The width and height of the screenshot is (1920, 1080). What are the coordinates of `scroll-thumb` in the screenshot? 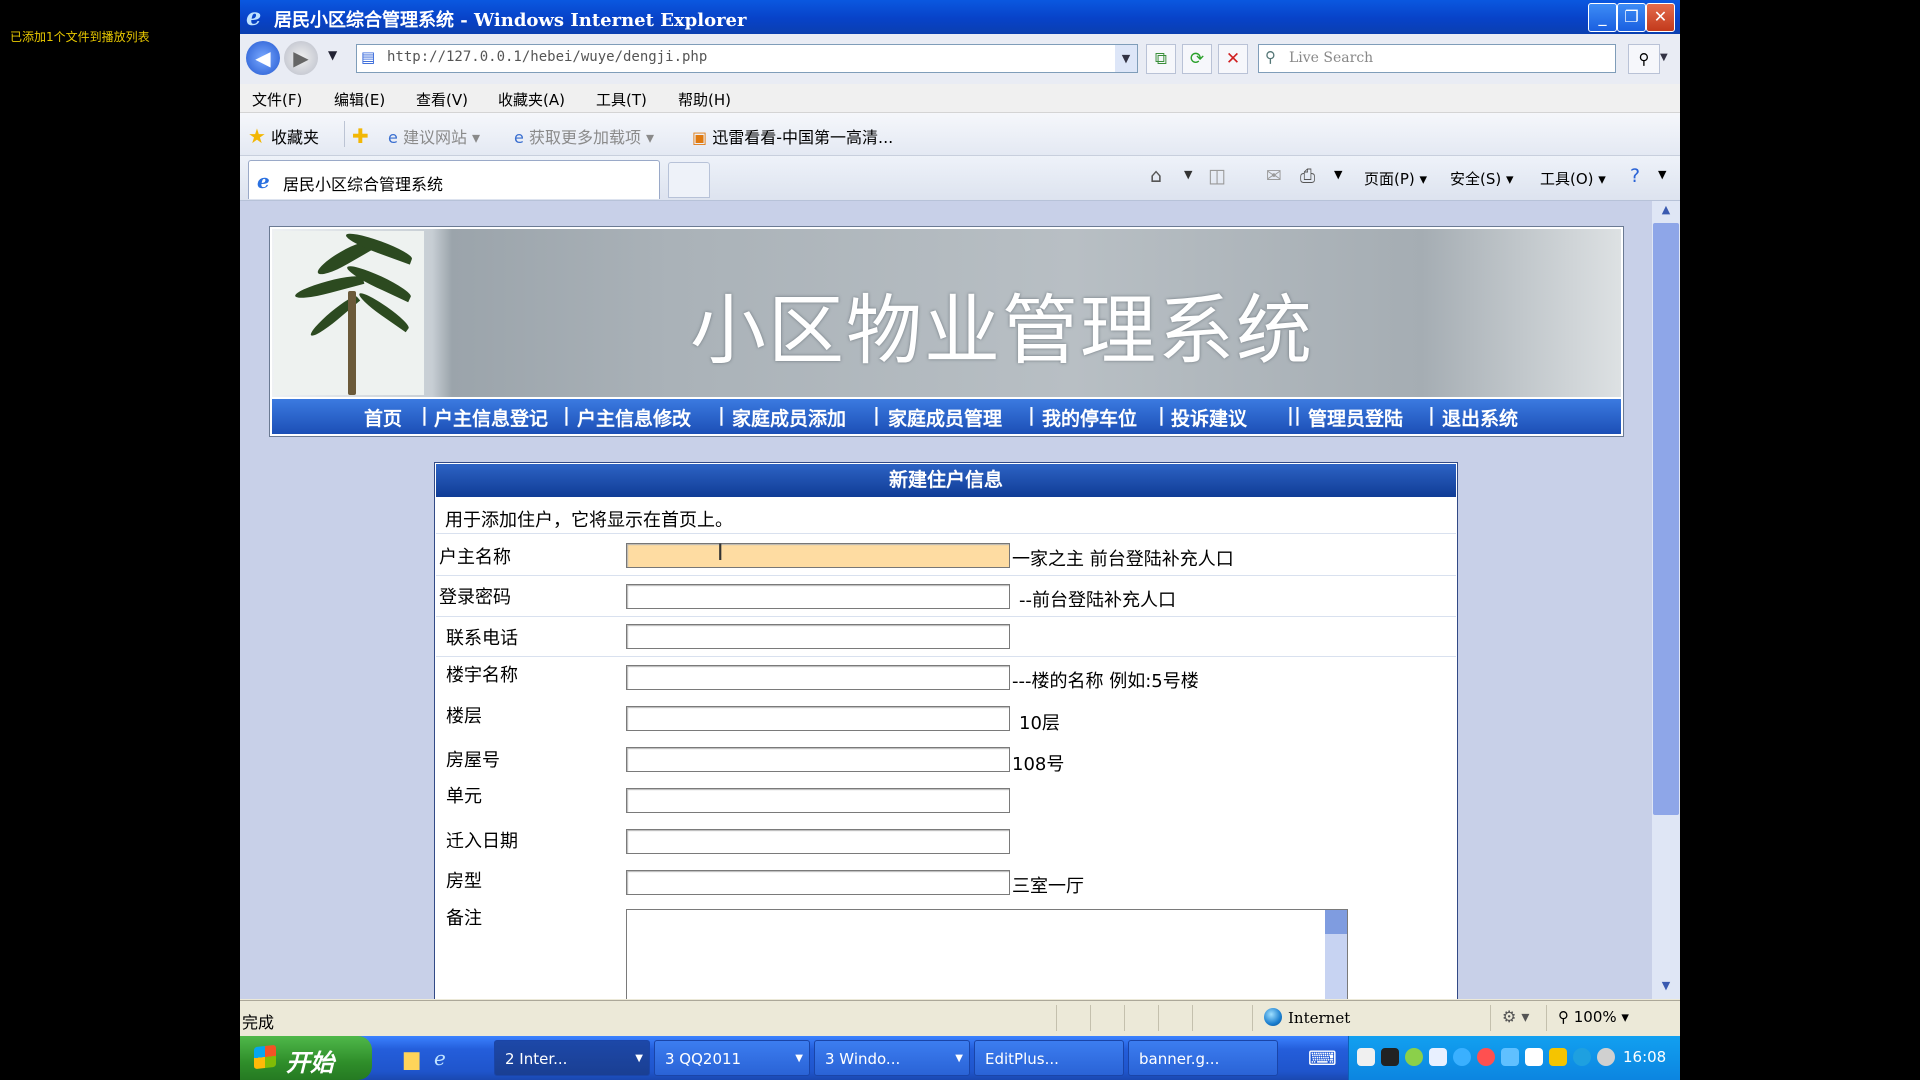 It's located at (1666, 519).